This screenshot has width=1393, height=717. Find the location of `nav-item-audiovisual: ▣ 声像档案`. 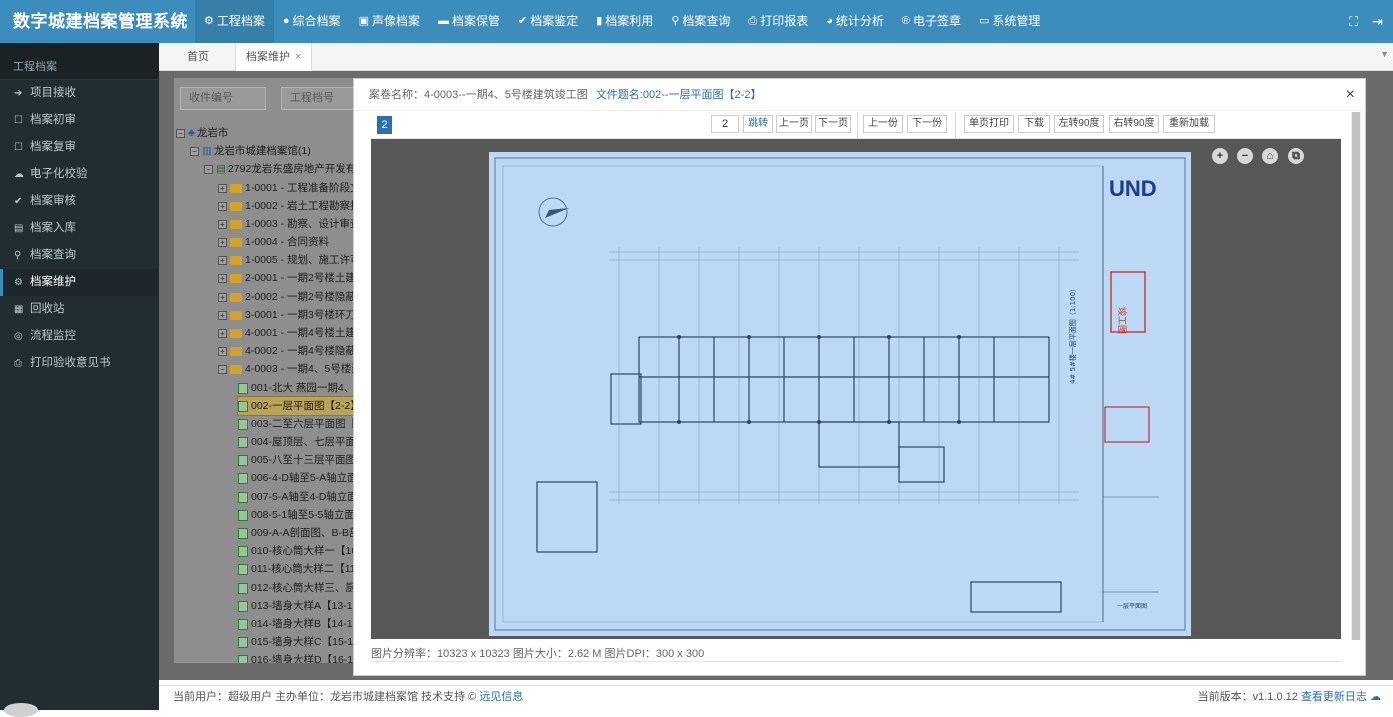

nav-item-audiovisual: ▣ 声像档案 is located at coordinates (389, 21).